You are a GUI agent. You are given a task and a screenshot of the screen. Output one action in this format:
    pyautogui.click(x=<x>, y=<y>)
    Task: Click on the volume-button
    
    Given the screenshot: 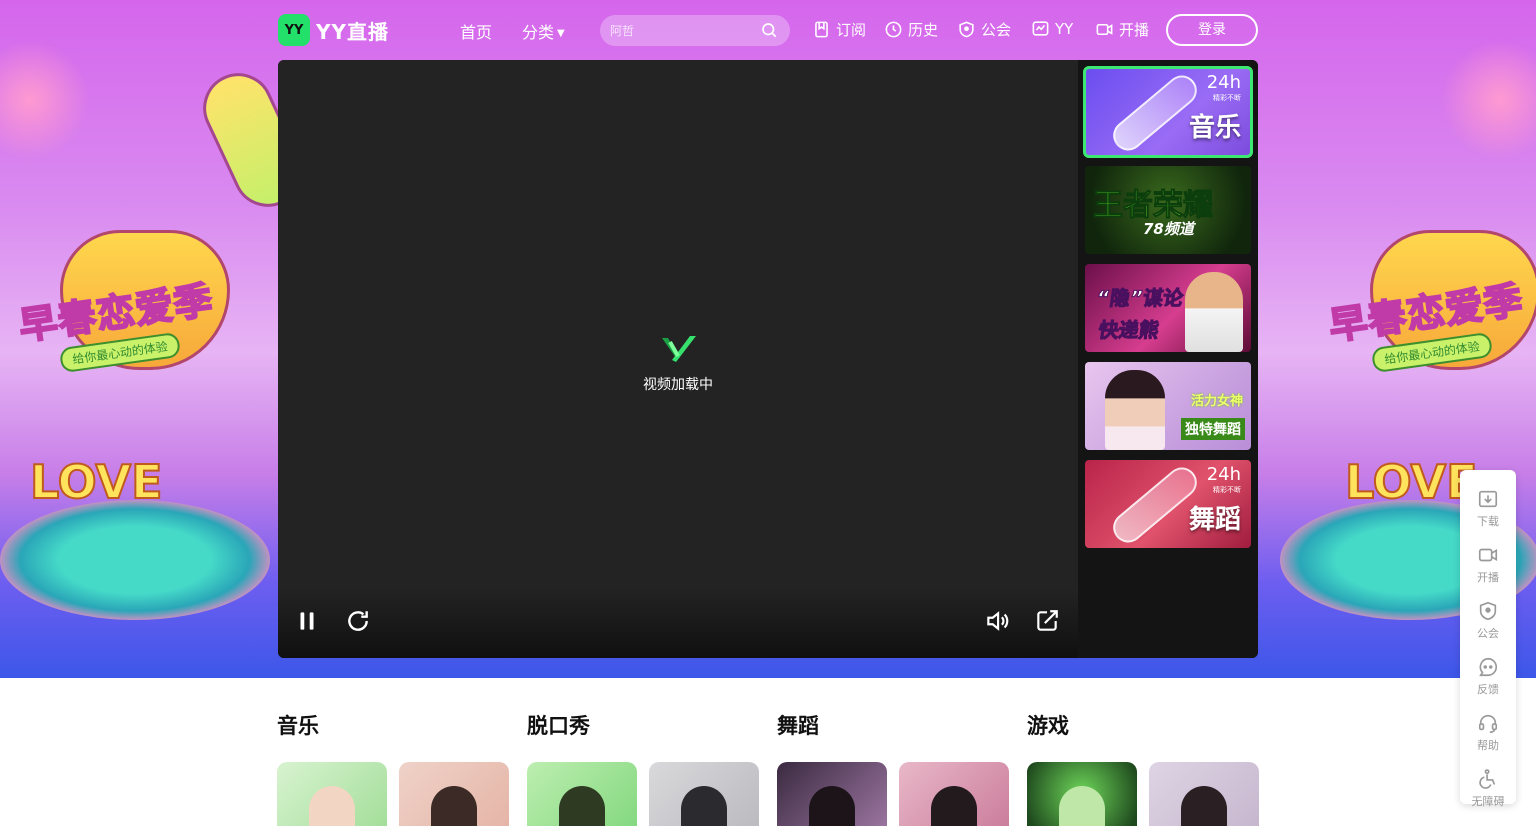 What is the action you would take?
    pyautogui.click(x=997, y=621)
    